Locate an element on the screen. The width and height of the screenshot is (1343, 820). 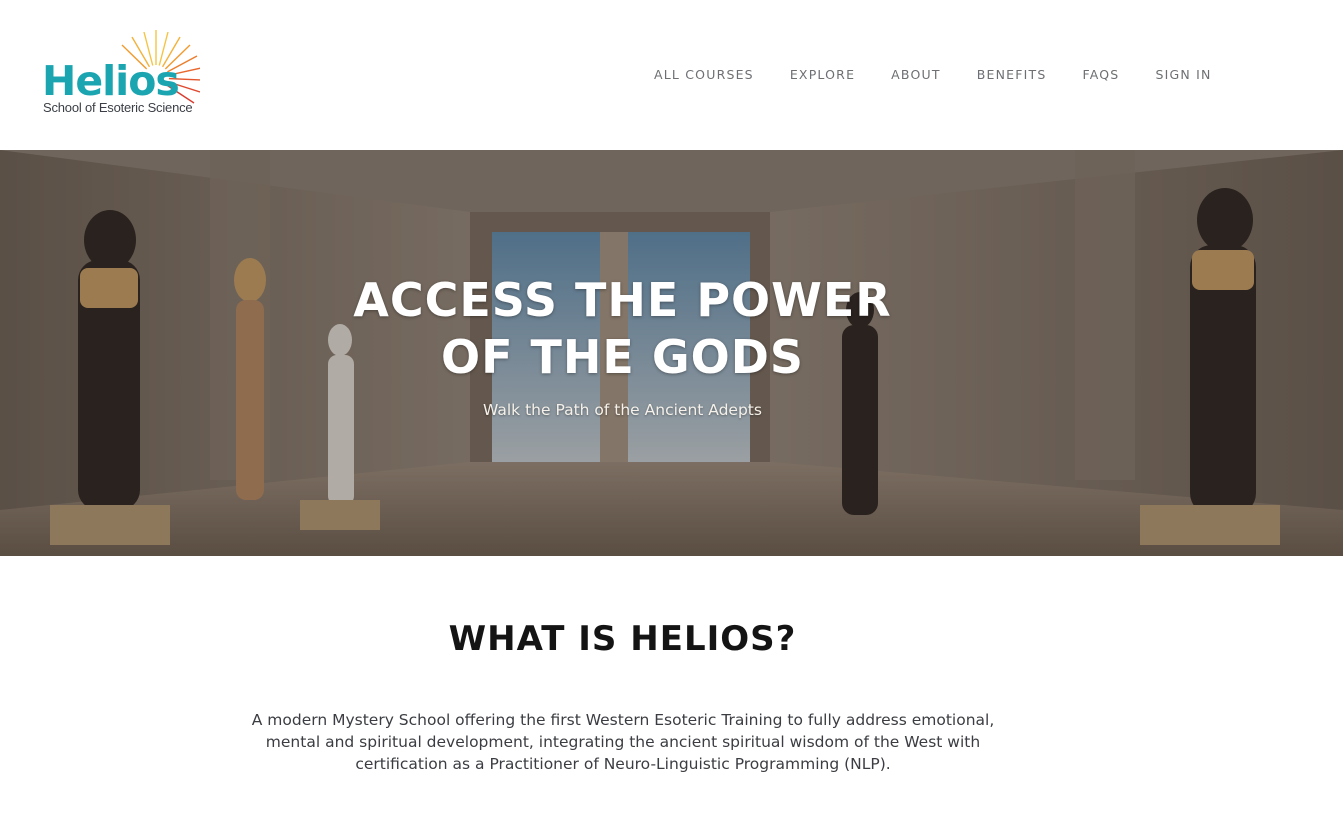
logo-wordmark: Helios is located at coordinates (111, 81).